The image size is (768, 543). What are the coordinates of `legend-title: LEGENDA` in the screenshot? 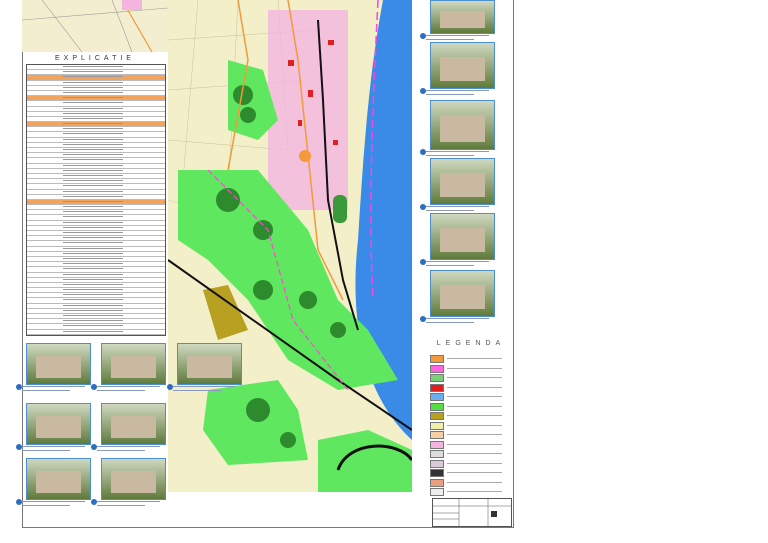 It's located at (471, 343).